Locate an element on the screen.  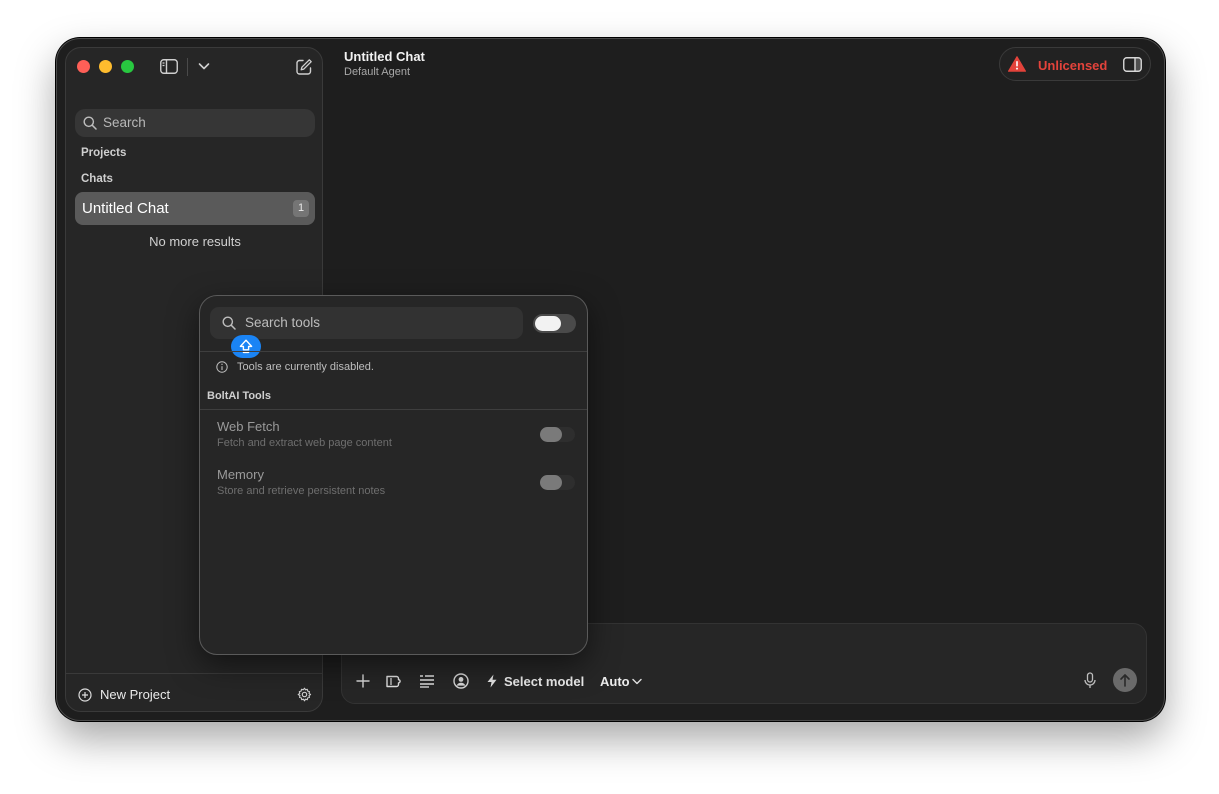
shift-key-badge is located at coordinates (246, 346).